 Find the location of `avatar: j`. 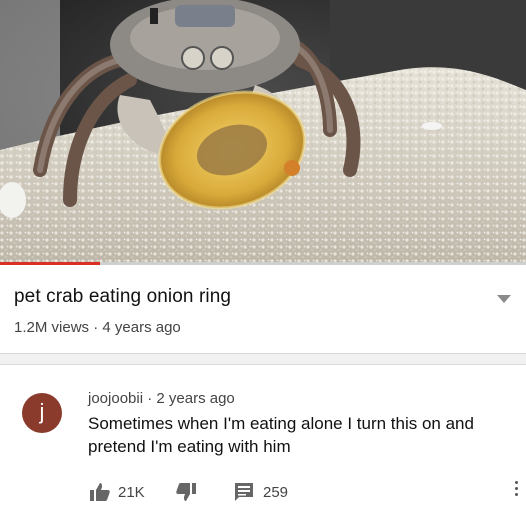

avatar: j is located at coordinates (42, 413).